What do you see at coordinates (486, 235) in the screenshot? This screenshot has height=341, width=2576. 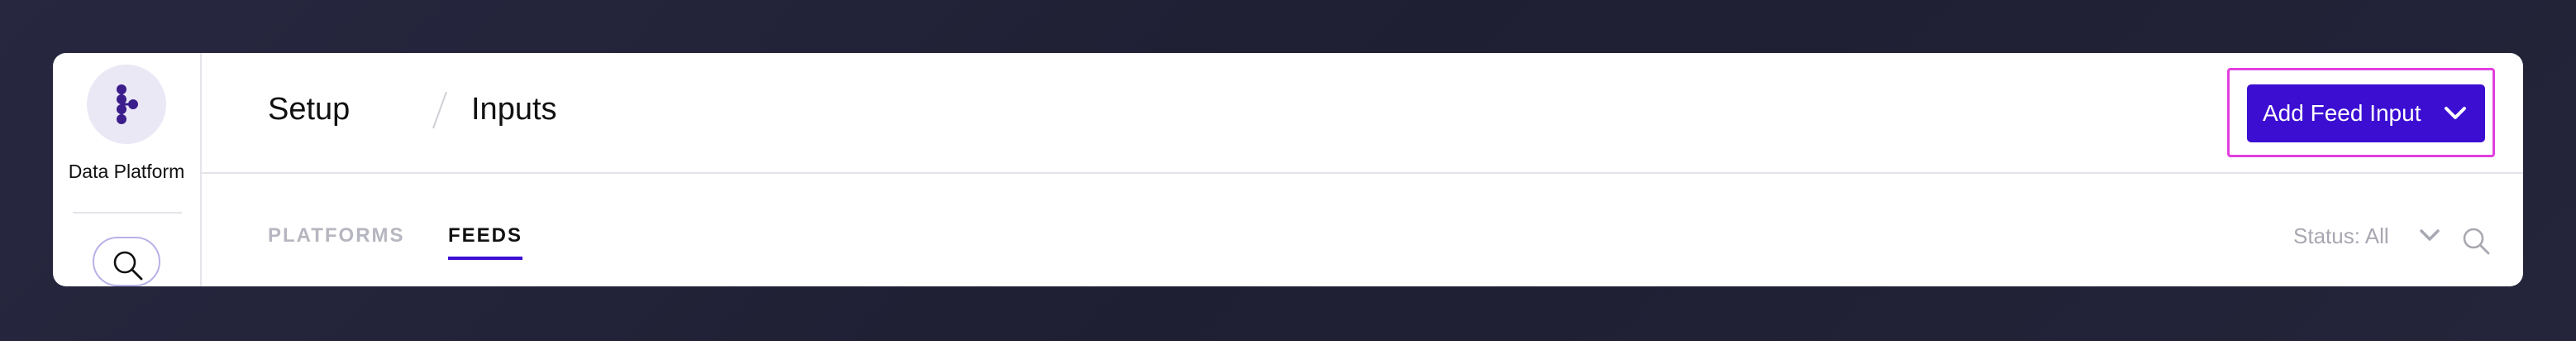 I see `tab-feeds-label: FEEDS` at bounding box center [486, 235].